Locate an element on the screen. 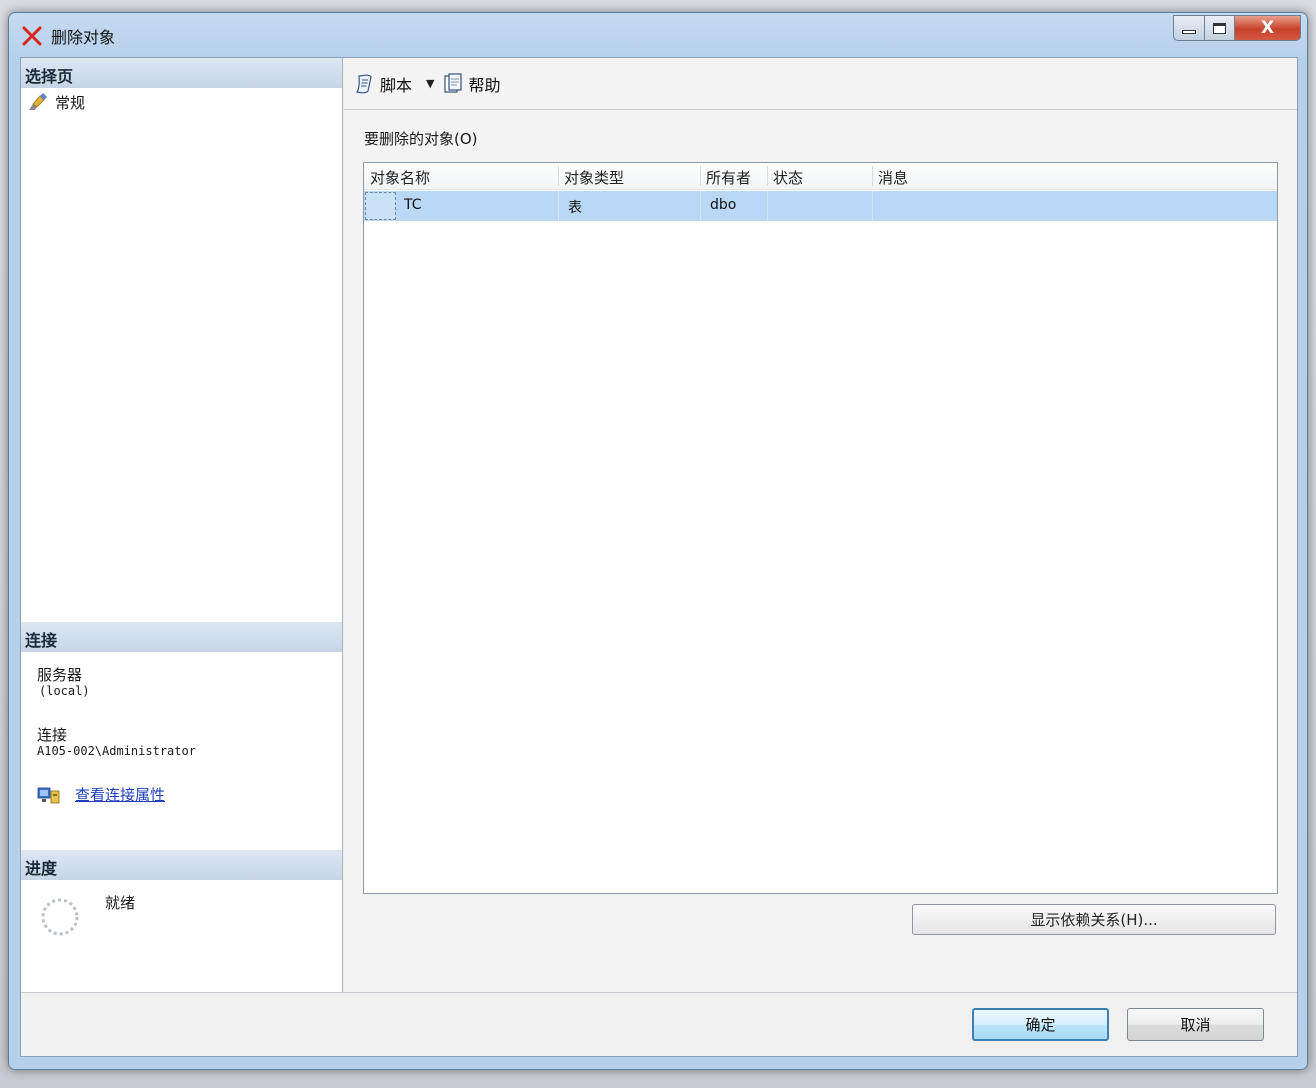  view-connection-properties-row: 查看连接属性 is located at coordinates (101, 794).